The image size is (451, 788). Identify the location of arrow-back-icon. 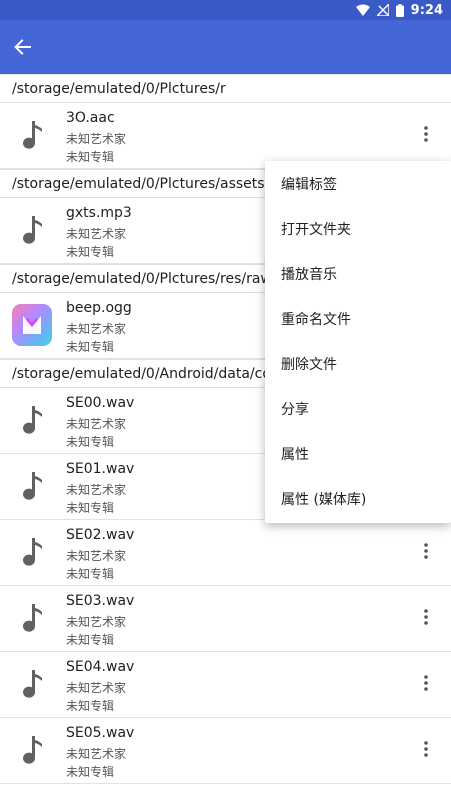
(22, 47).